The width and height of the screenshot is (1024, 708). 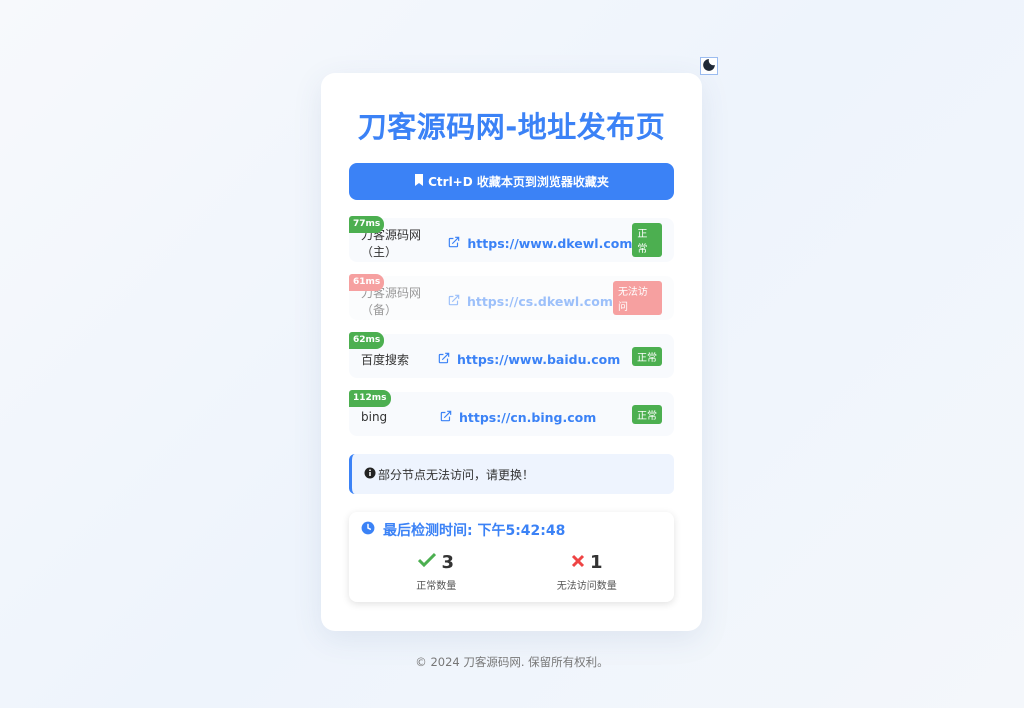 I want to click on site-url: https://cs.dkewl.com, so click(x=539, y=301).